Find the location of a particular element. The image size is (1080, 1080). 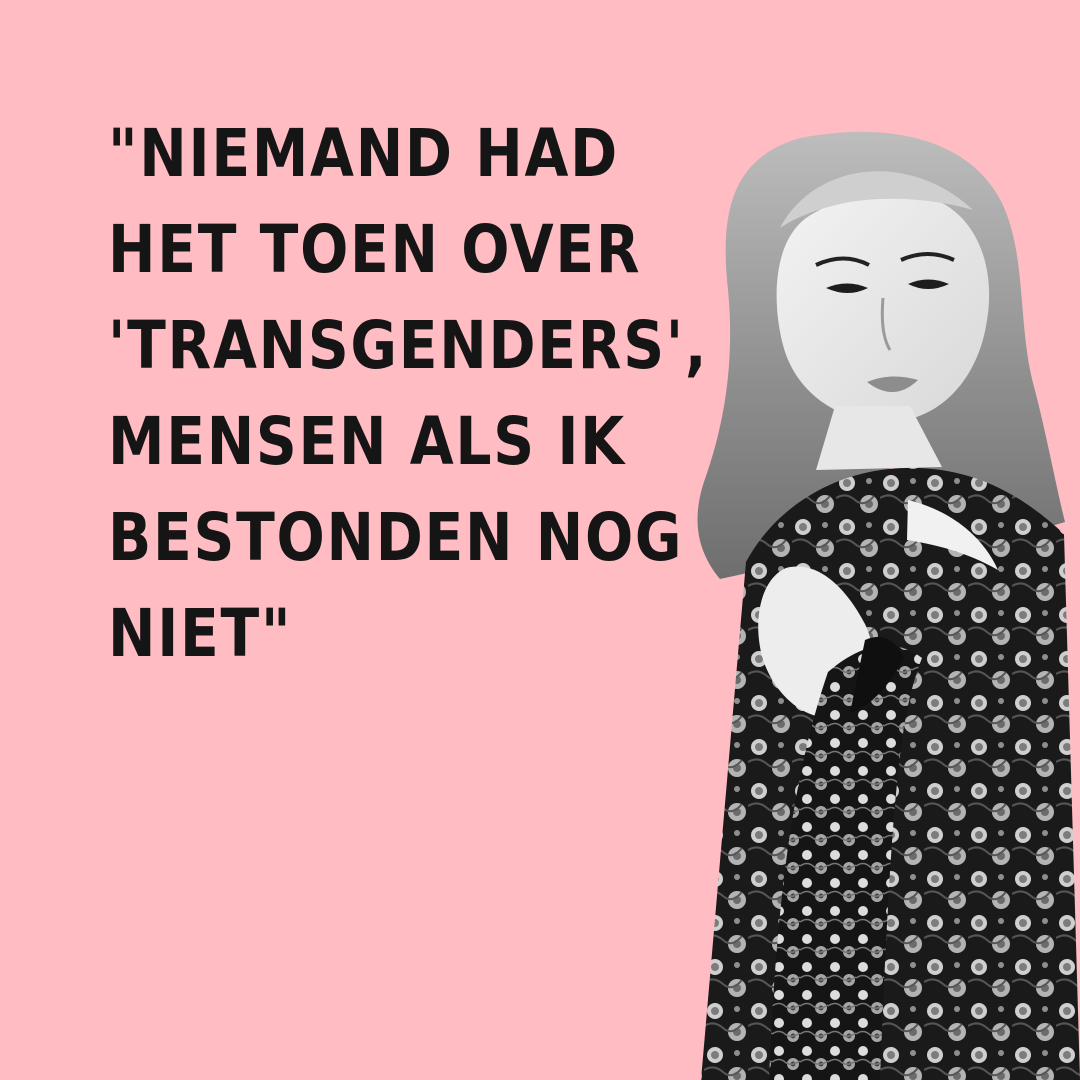

quote-line-2: HET TOEN OVER is located at coordinates (375, 249).